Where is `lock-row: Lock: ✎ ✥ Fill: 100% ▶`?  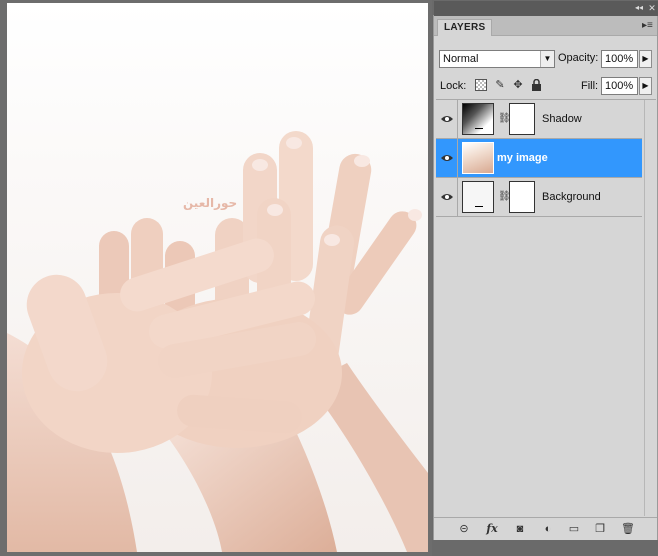
lock-row: Lock: ✎ ✥ Fill: 100% ▶ is located at coordinates (545, 86).